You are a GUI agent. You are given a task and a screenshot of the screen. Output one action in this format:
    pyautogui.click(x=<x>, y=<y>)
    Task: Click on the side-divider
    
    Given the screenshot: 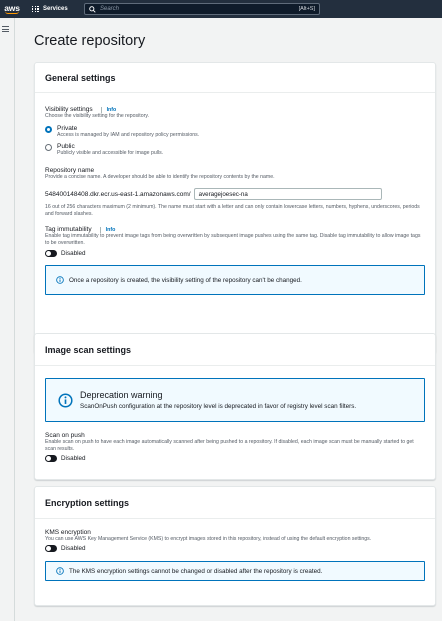 What is the action you would take?
    pyautogui.click(x=14, y=319)
    